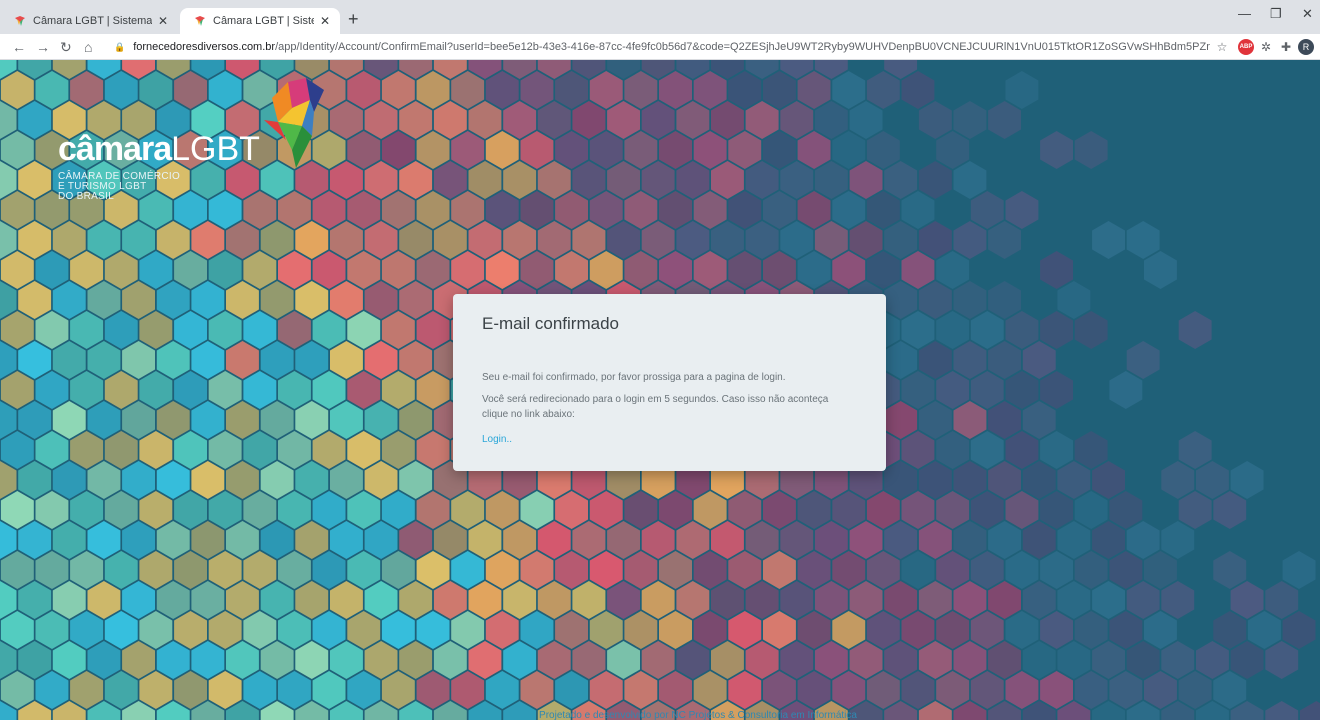  What do you see at coordinates (1286, 47) in the screenshot?
I see `puzzle-icon: ✚` at bounding box center [1286, 47].